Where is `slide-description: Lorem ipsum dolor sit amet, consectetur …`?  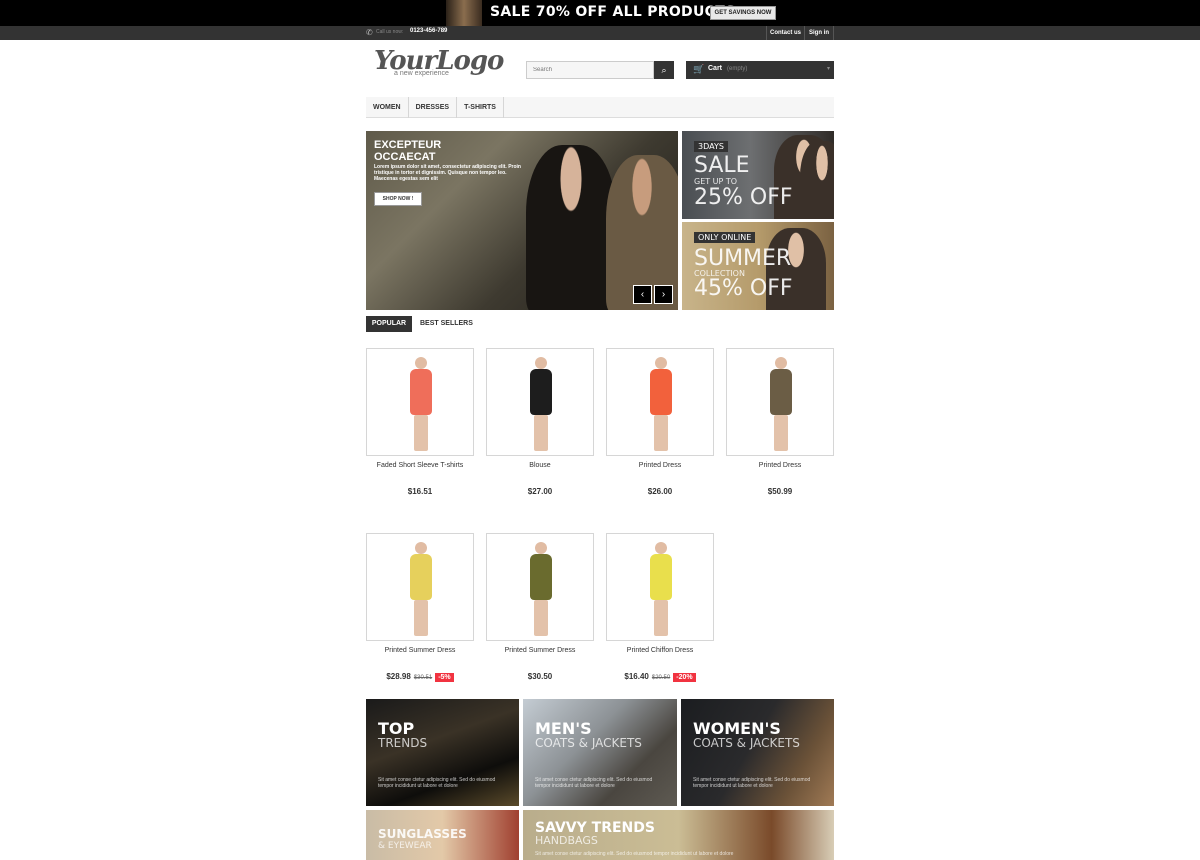 slide-description: Lorem ipsum dolor sit amet, consectetur … is located at coordinates (447, 173).